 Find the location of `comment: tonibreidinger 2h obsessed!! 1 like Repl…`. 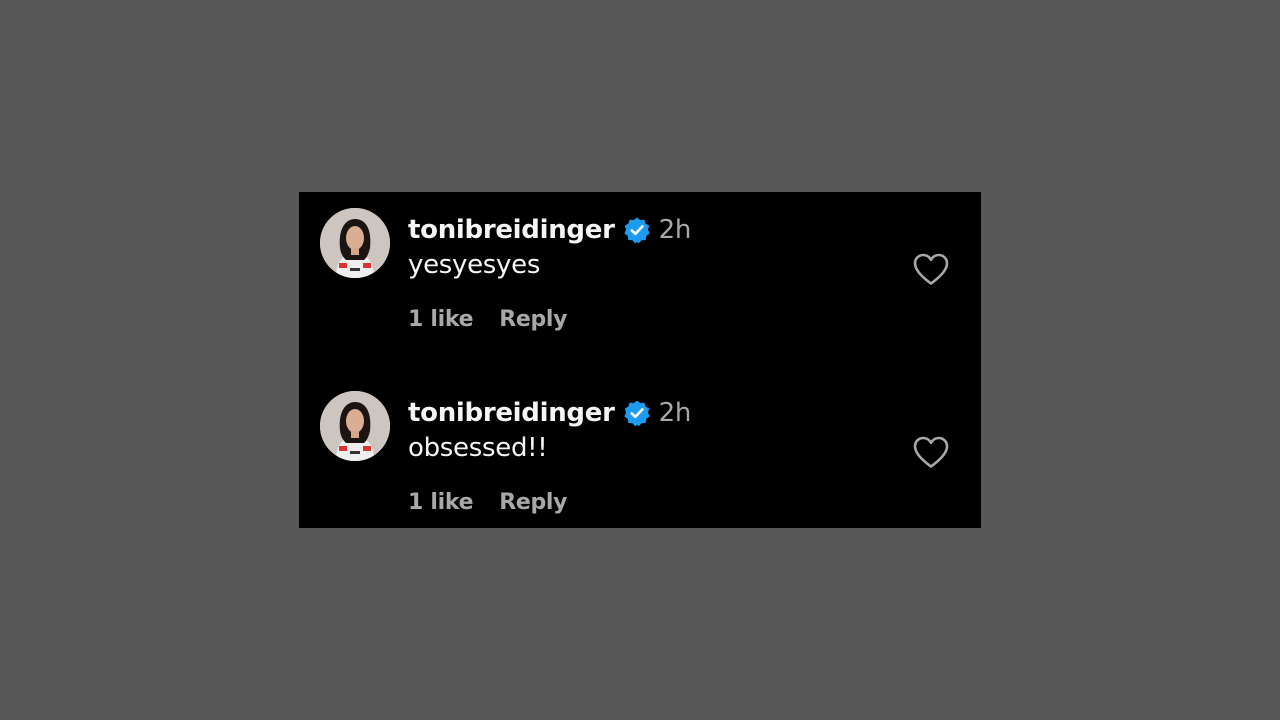

comment: tonibreidinger 2h obsessed!! 1 like Repl… is located at coordinates (640, 451).